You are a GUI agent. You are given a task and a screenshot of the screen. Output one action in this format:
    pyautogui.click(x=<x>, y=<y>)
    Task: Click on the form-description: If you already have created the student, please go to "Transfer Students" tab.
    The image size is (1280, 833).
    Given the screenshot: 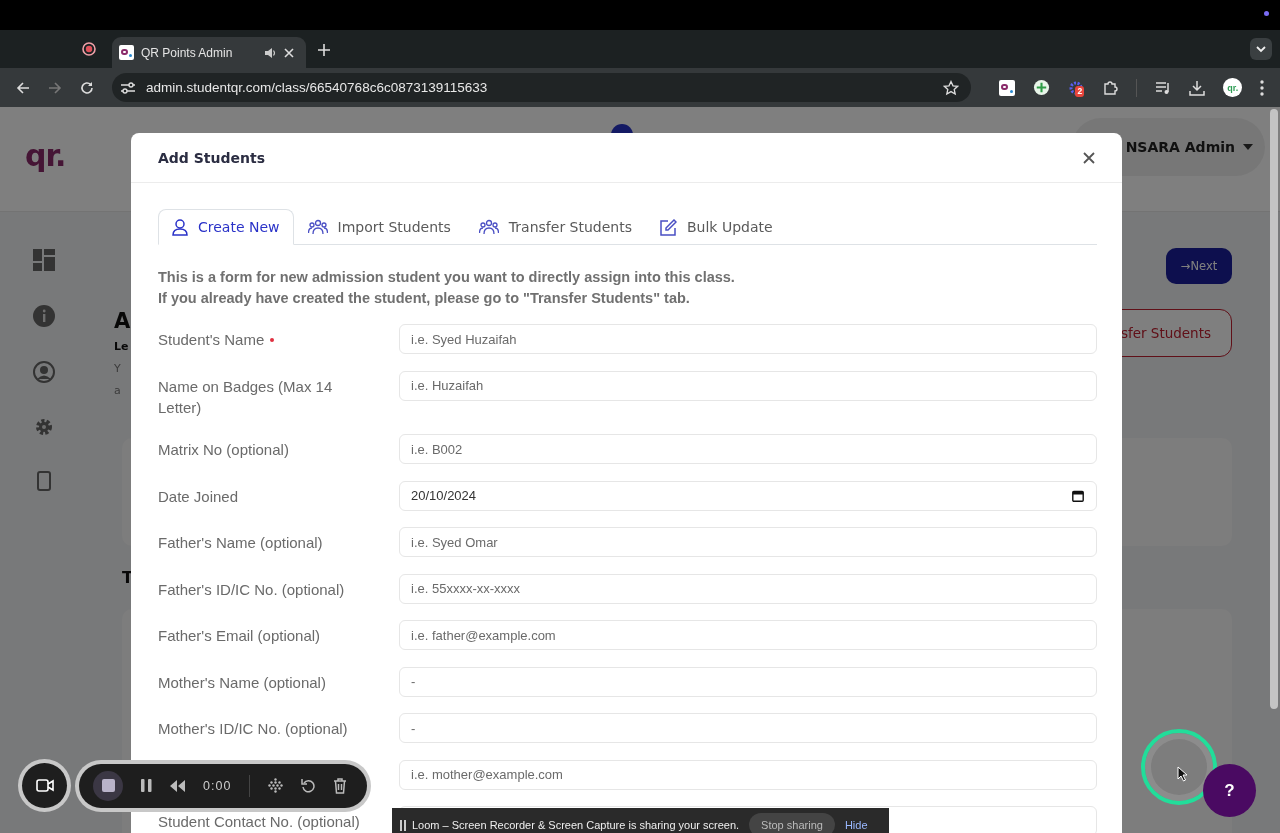 What is the action you would take?
    pyautogui.click(x=424, y=298)
    